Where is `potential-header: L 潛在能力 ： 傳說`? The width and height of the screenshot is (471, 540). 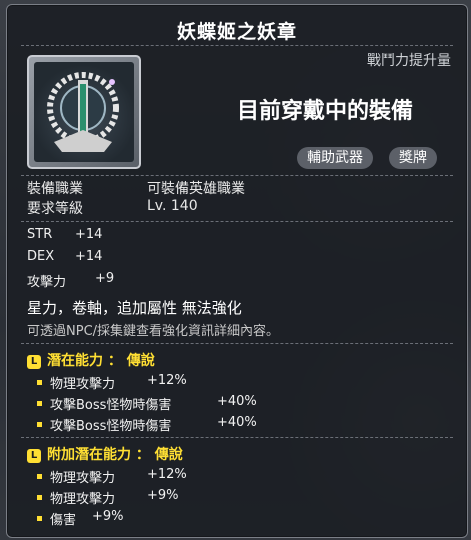
potential-header: L 潛在能力 ： 傳說 is located at coordinates (91, 360).